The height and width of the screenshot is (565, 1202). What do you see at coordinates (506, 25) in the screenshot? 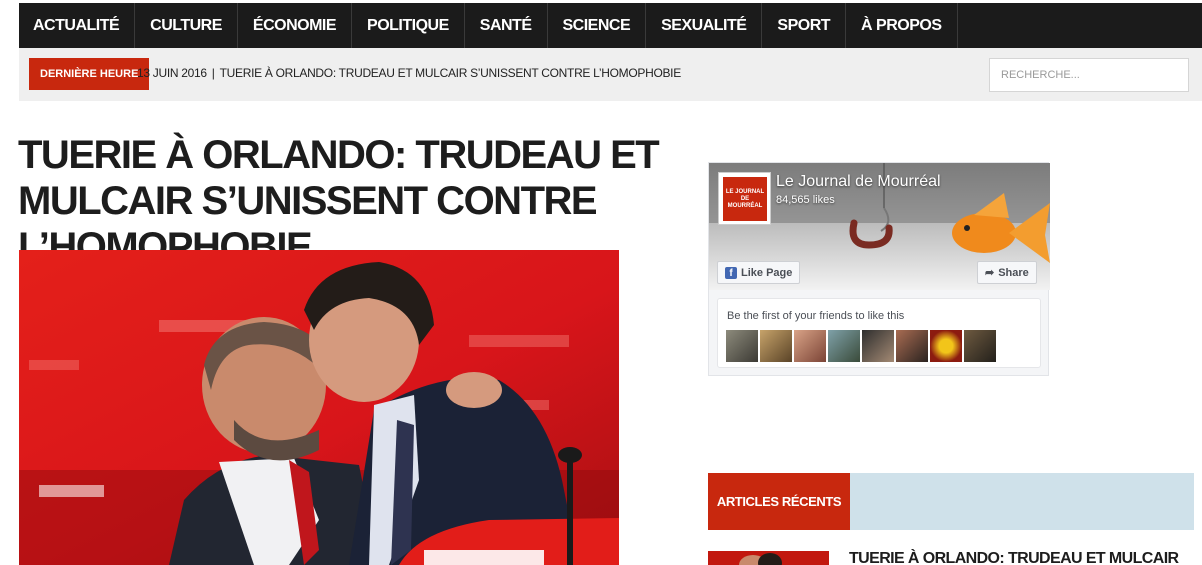
I see `nav-item-sante: SANTÉ` at bounding box center [506, 25].